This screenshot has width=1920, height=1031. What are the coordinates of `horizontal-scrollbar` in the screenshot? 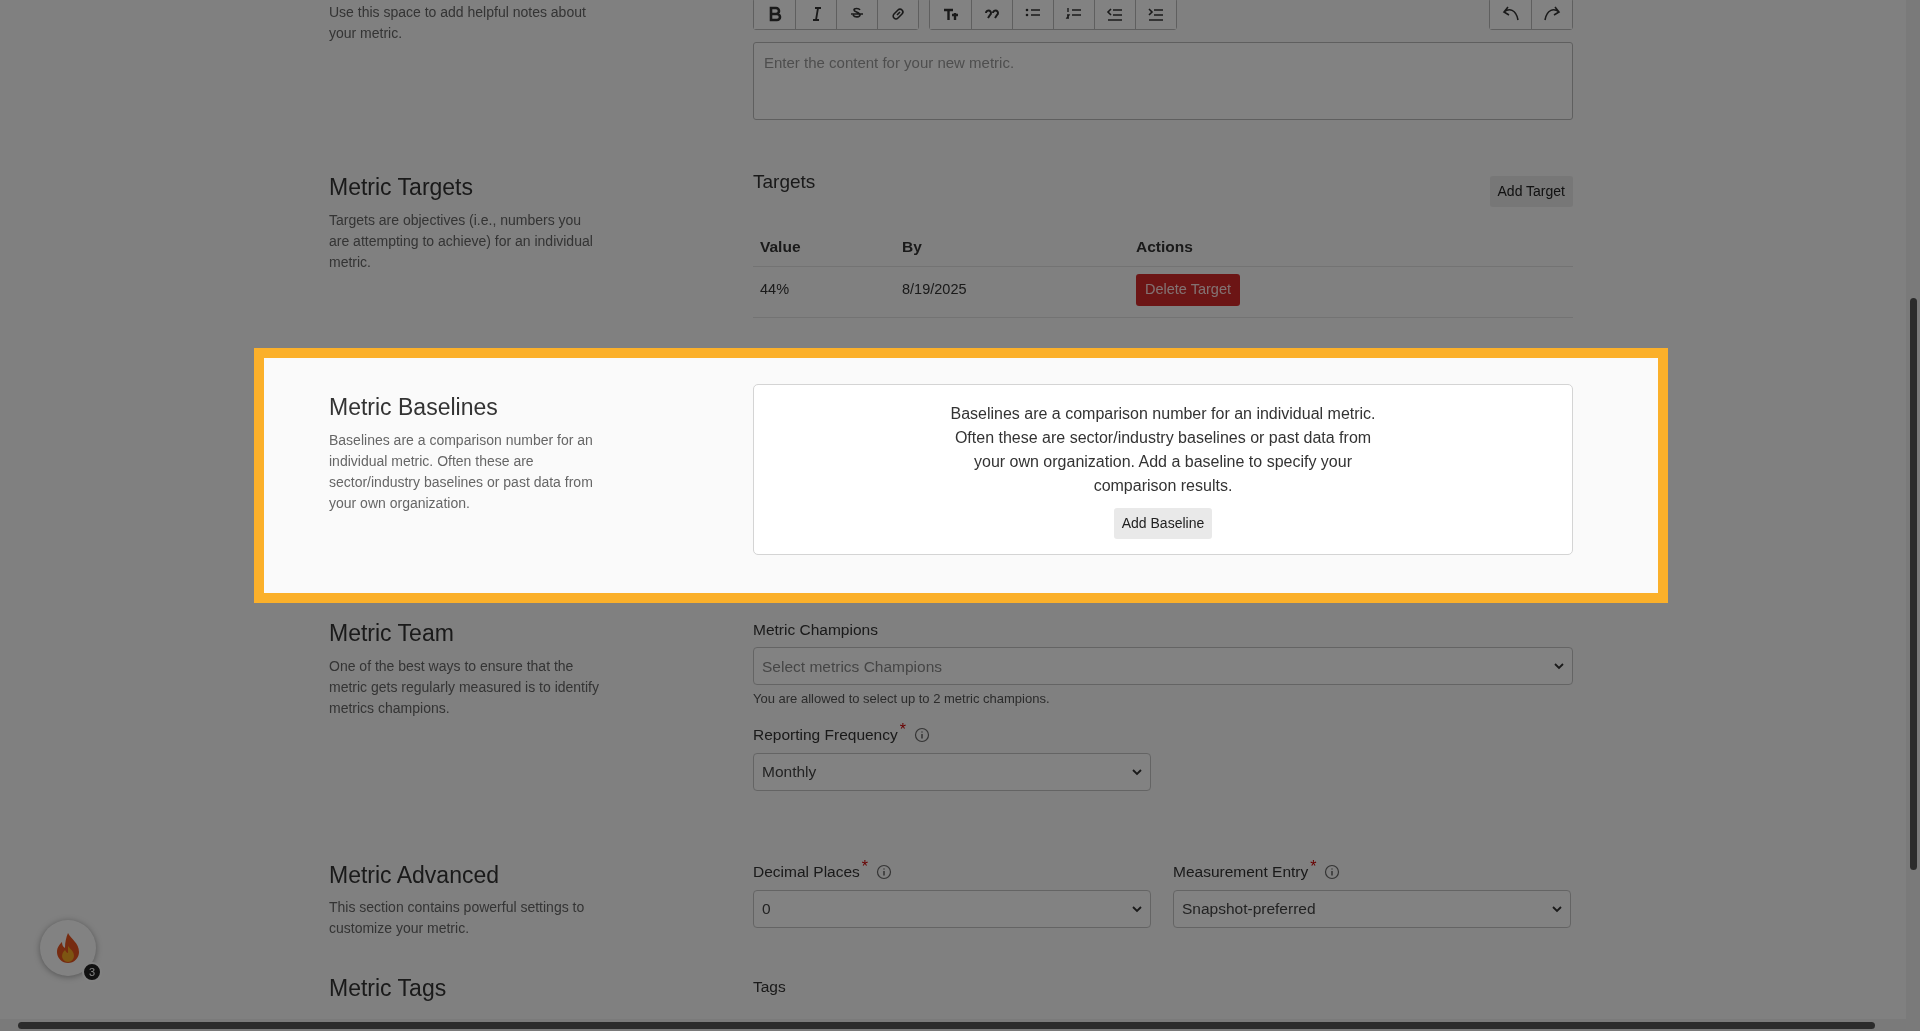 It's located at (960, 1025).